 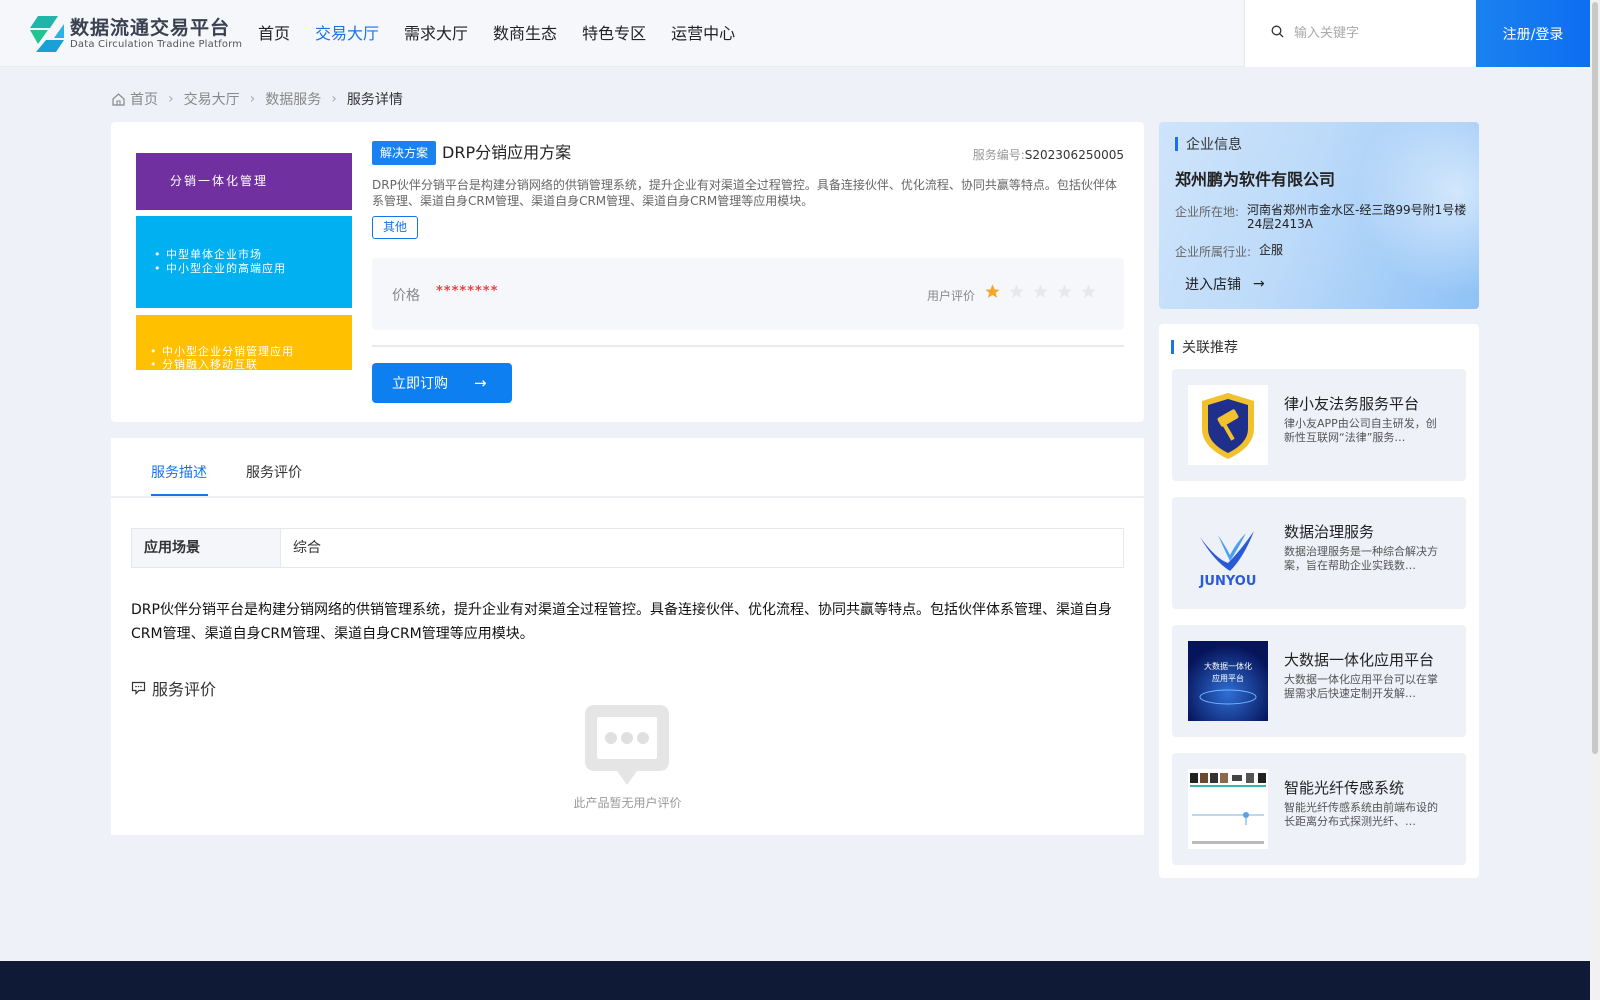 I want to click on breadcrumb-trading-hall: 交易大厅, so click(x=212, y=99).